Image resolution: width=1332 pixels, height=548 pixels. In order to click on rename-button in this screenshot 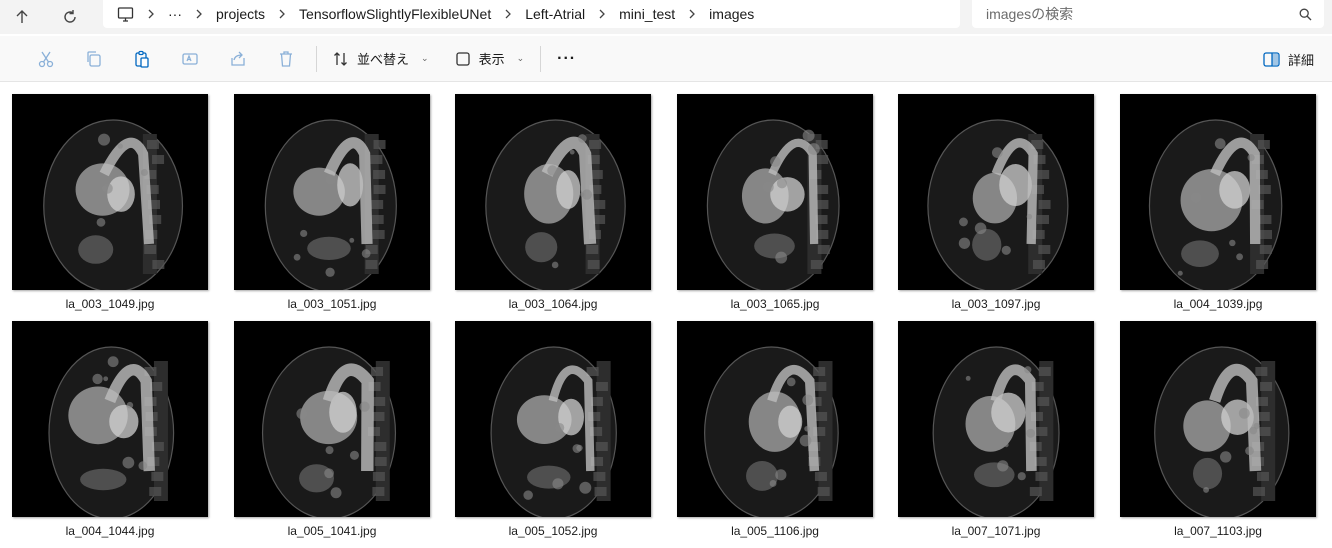, I will do `click(190, 59)`.